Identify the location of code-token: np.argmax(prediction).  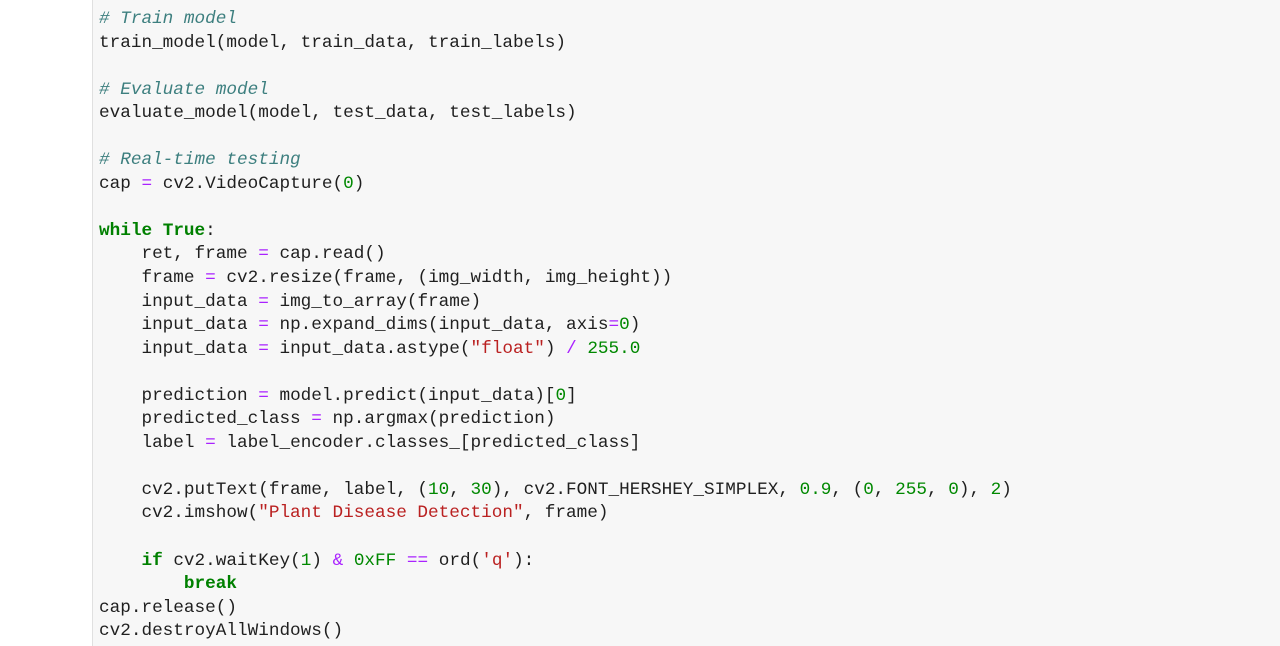
(438, 419).